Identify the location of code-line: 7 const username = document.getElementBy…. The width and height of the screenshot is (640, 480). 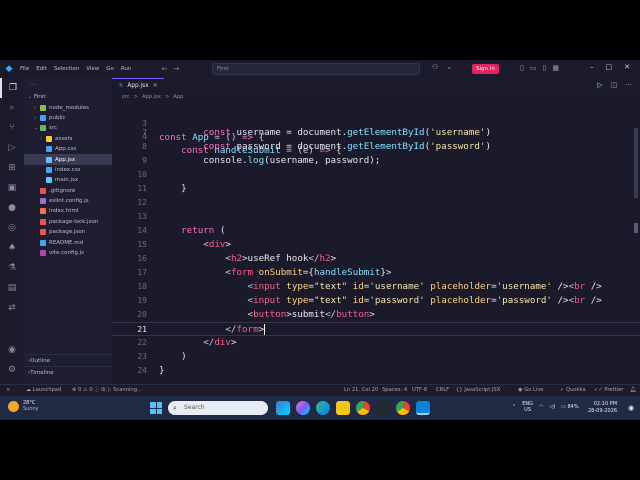
(376, 133).